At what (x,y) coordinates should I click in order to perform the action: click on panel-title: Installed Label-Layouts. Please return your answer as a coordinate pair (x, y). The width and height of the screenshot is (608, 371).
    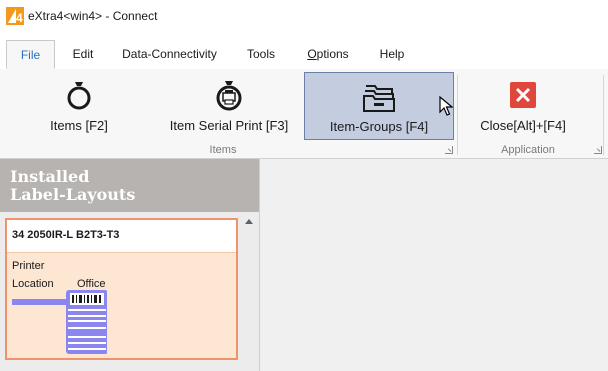
    Looking at the image, I should click on (130, 186).